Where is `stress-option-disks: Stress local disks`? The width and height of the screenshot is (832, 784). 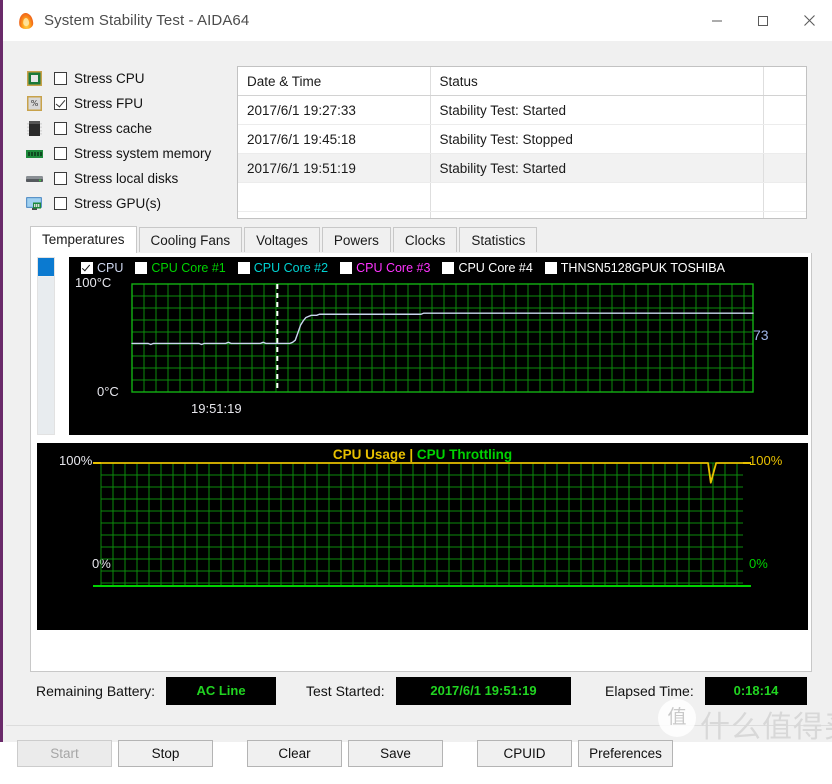 stress-option-disks: Stress local disks is located at coordinates (127, 178).